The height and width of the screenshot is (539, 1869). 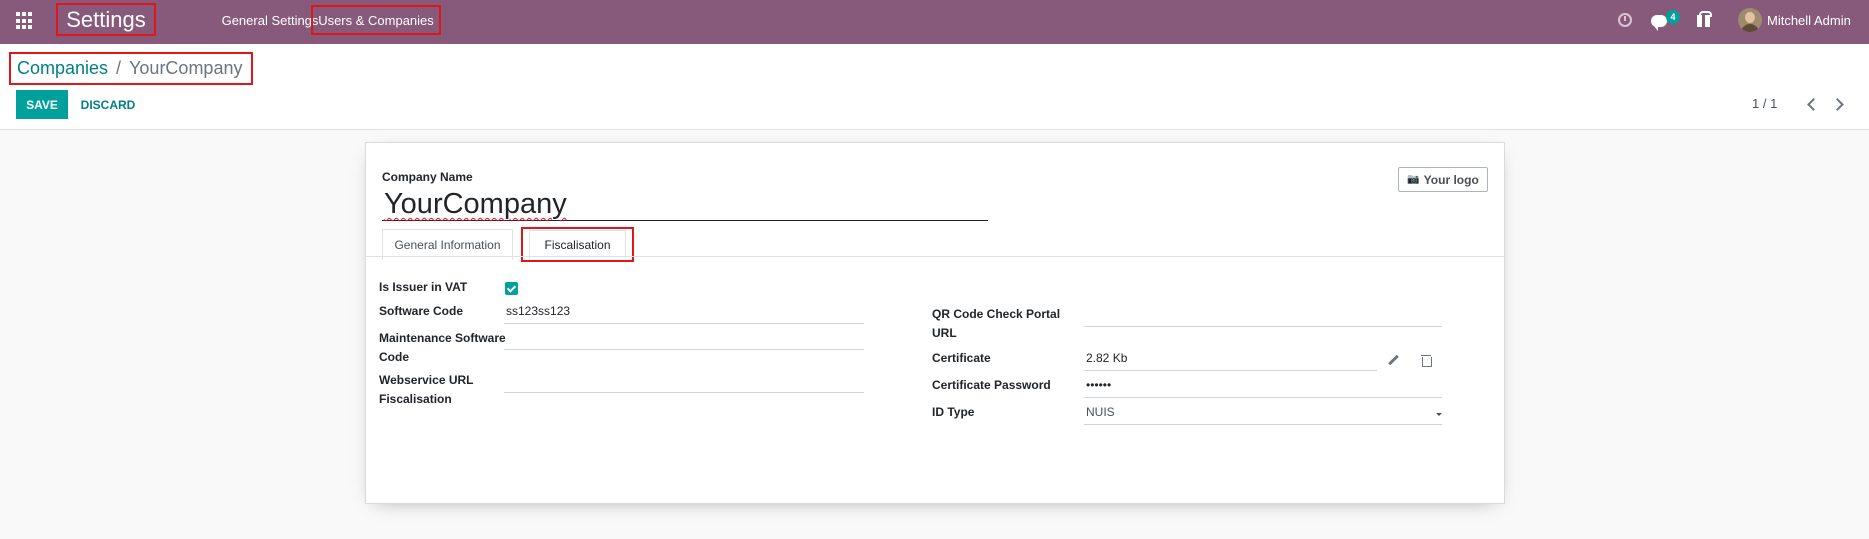 What do you see at coordinates (376, 20) in the screenshot?
I see `menu-users-companies: Users & Companies` at bounding box center [376, 20].